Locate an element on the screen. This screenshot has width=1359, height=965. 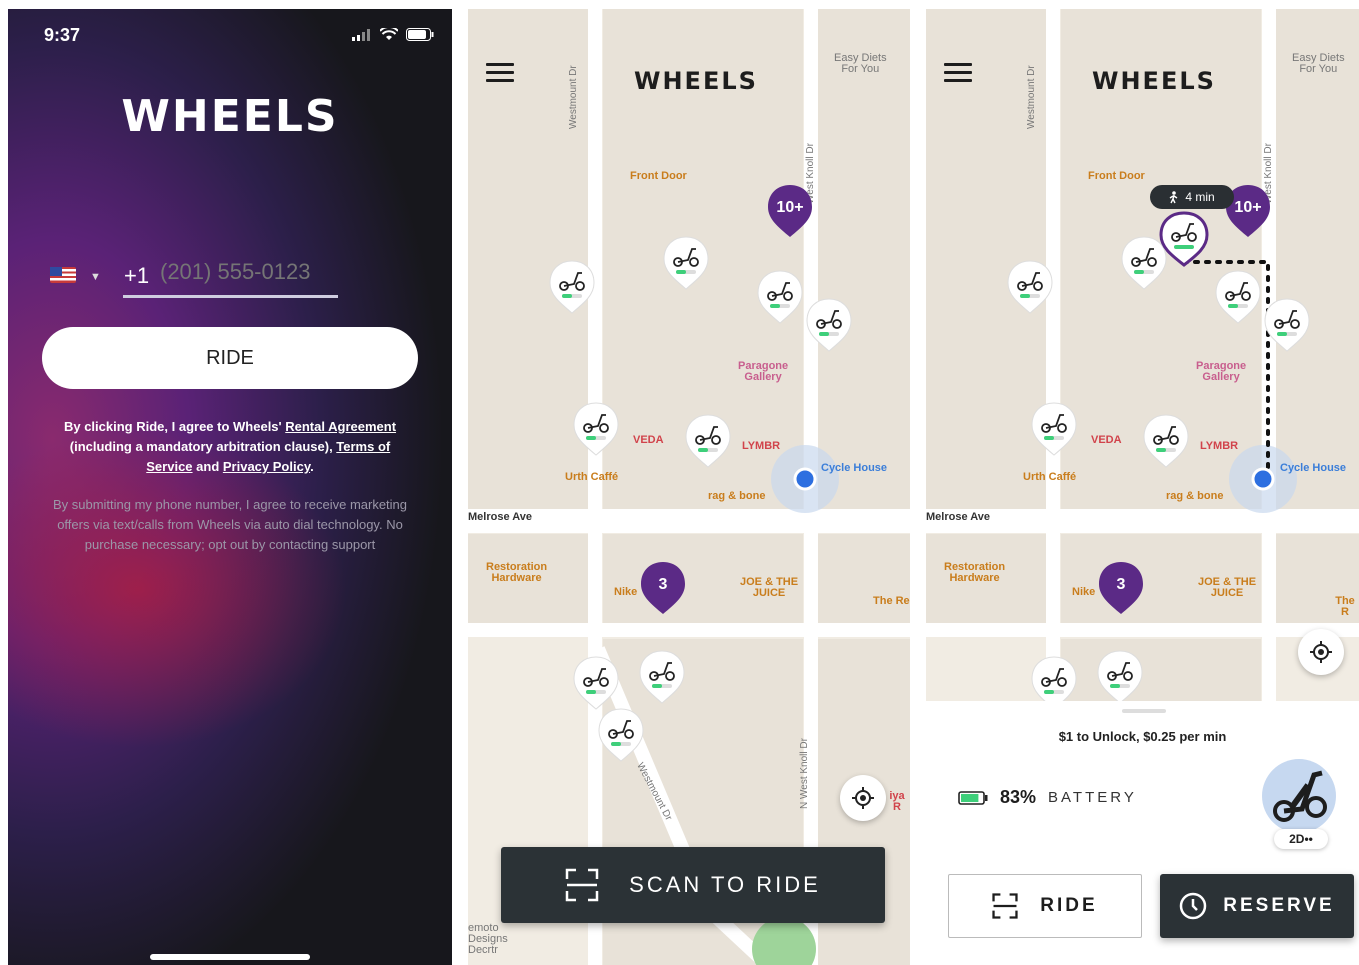
scan-to-ride-button: SCAN TO RIDE is located at coordinates (693, 885).